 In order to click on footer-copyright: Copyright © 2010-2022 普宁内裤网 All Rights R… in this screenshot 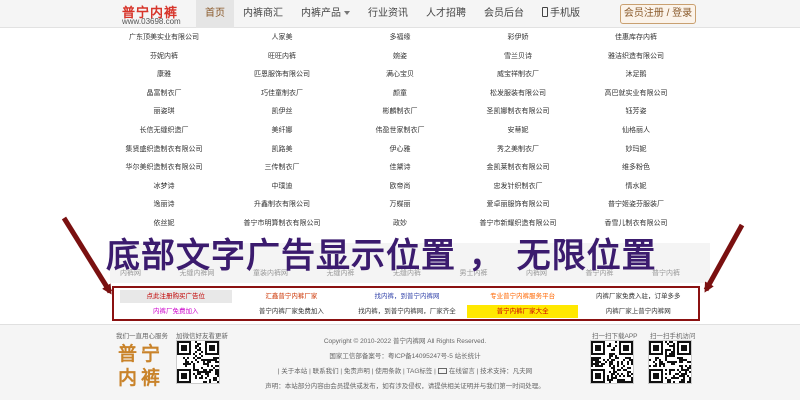, I will do `click(405, 341)`.